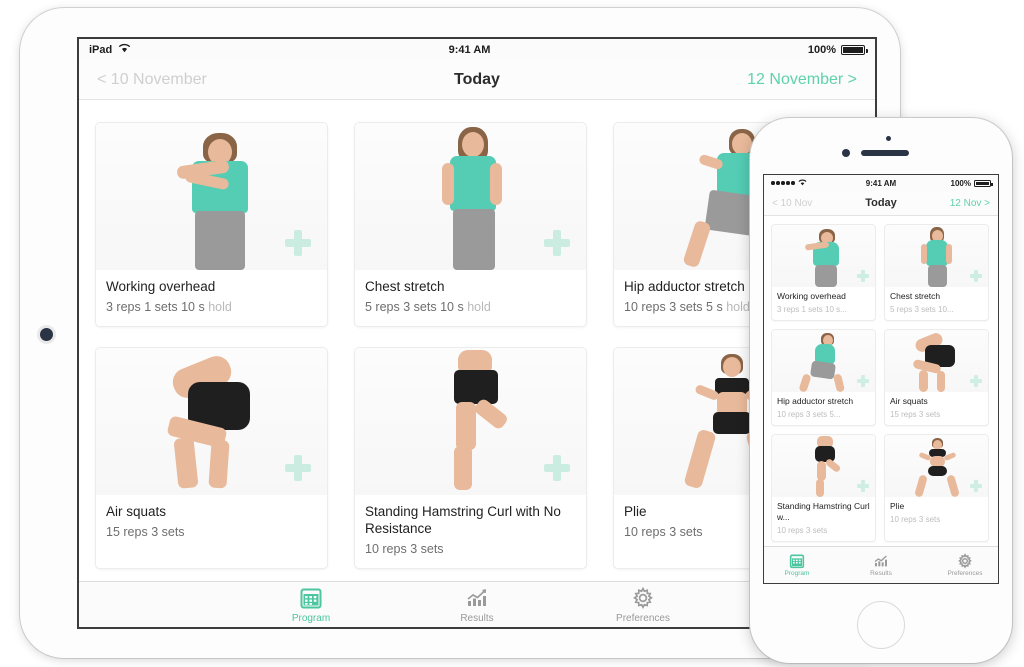  What do you see at coordinates (714, 307) in the screenshot?
I see `hold-value: 5 s` at bounding box center [714, 307].